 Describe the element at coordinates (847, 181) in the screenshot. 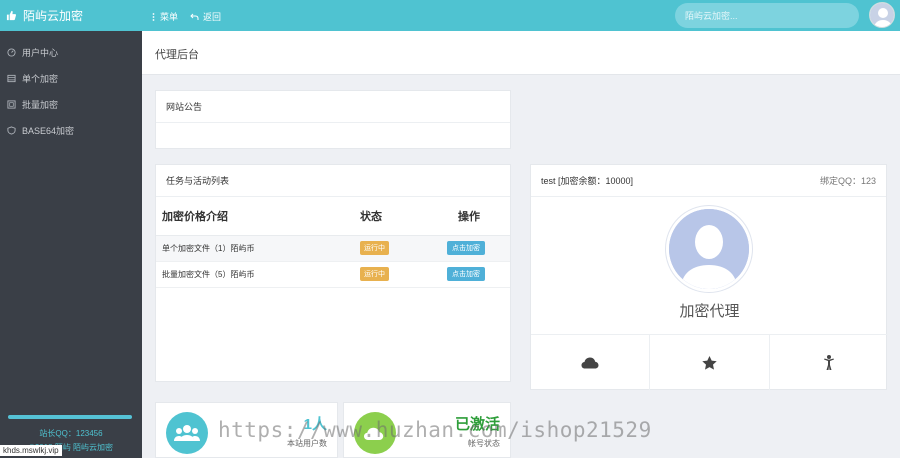

I see `profile-bound-qq: 绑定QQ：123` at that location.